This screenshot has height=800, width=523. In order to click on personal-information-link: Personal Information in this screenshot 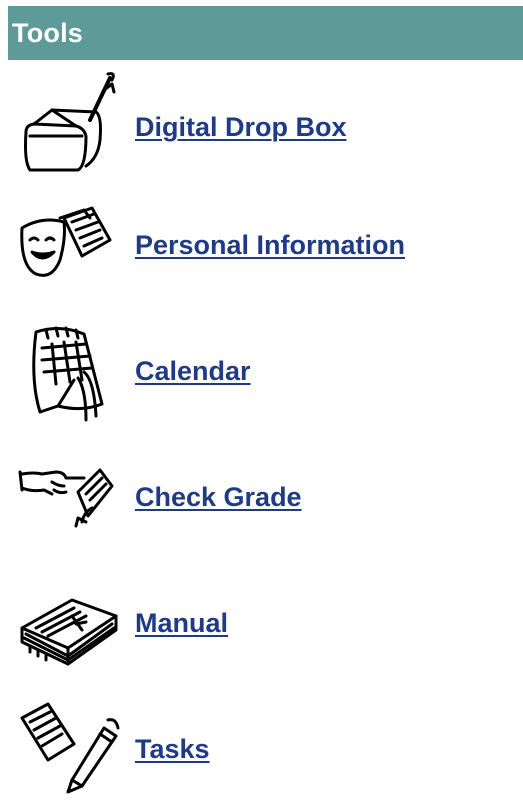, I will do `click(270, 245)`.